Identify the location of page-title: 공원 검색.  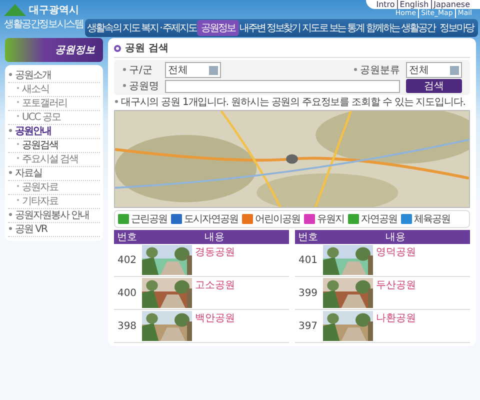
(146, 48).